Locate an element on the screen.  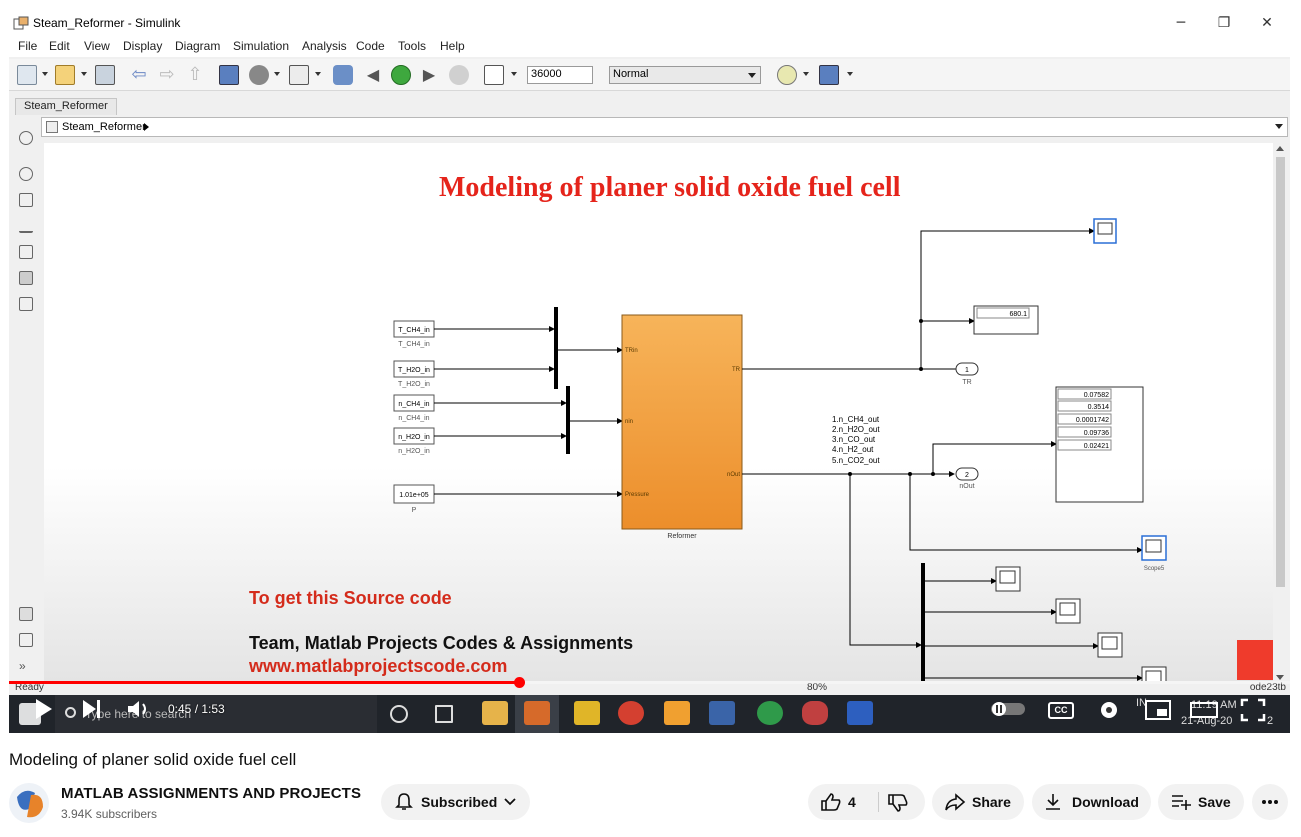
display-block-temperature: 680.1 is located at coordinates (1006, 320).